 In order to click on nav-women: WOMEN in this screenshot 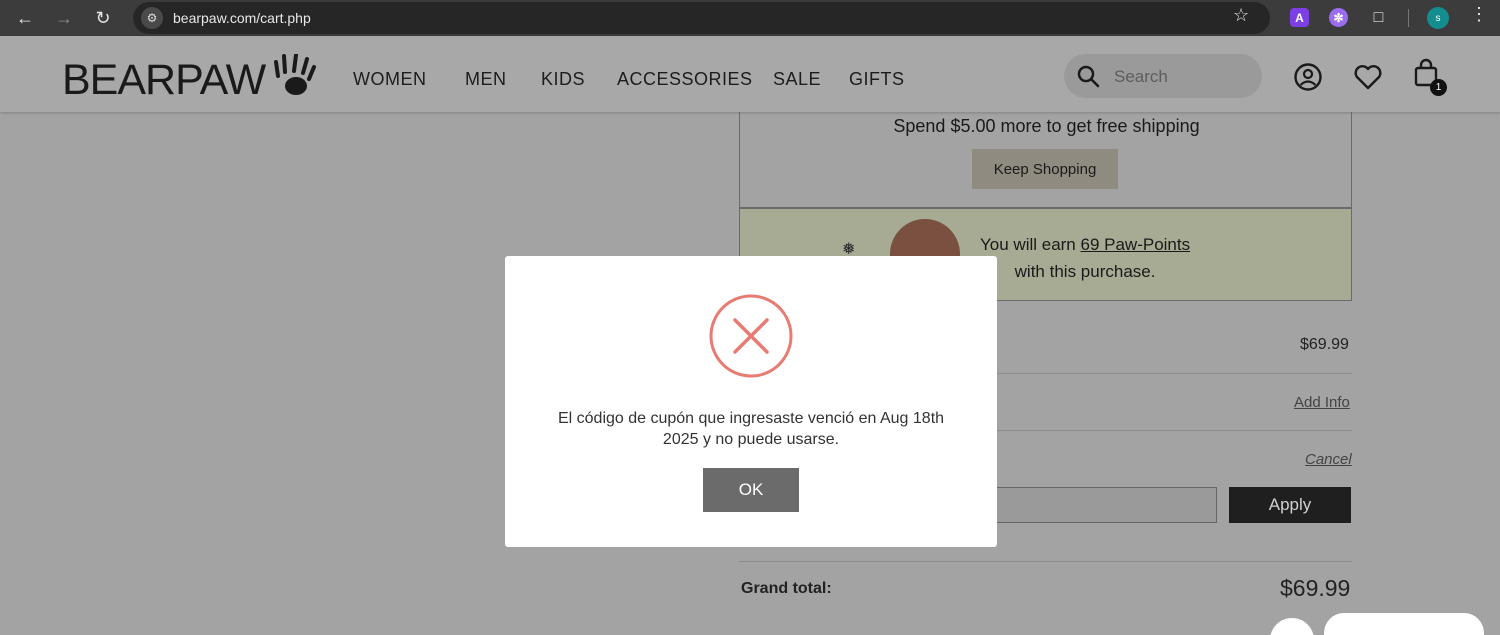, I will do `click(390, 79)`.